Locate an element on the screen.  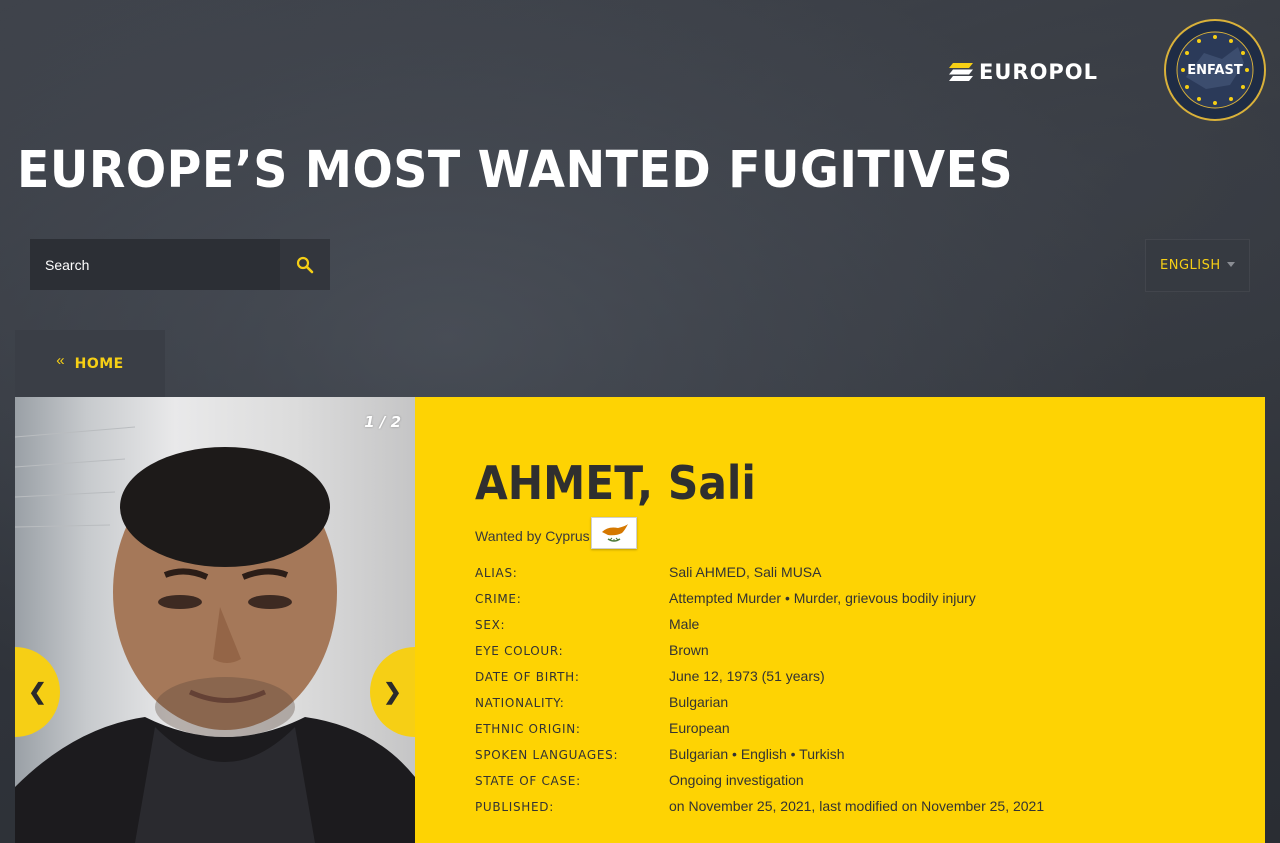
language-select: ENGLISH is located at coordinates (1197, 265).